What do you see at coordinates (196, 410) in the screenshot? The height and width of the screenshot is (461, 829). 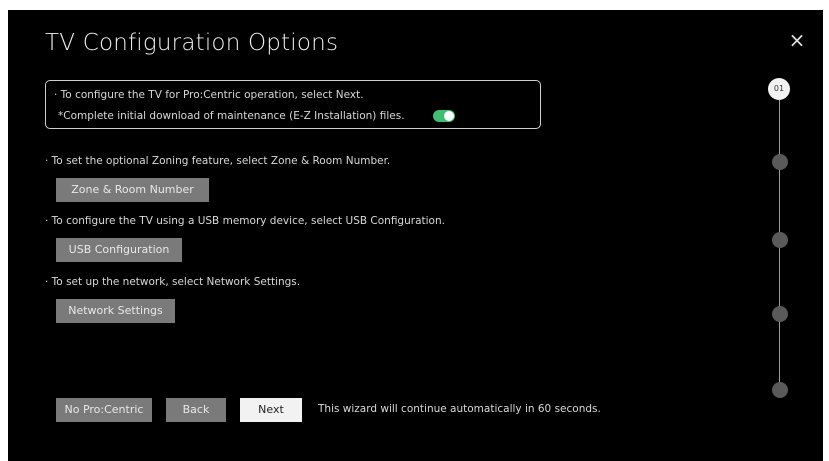 I see `back-button: Back` at bounding box center [196, 410].